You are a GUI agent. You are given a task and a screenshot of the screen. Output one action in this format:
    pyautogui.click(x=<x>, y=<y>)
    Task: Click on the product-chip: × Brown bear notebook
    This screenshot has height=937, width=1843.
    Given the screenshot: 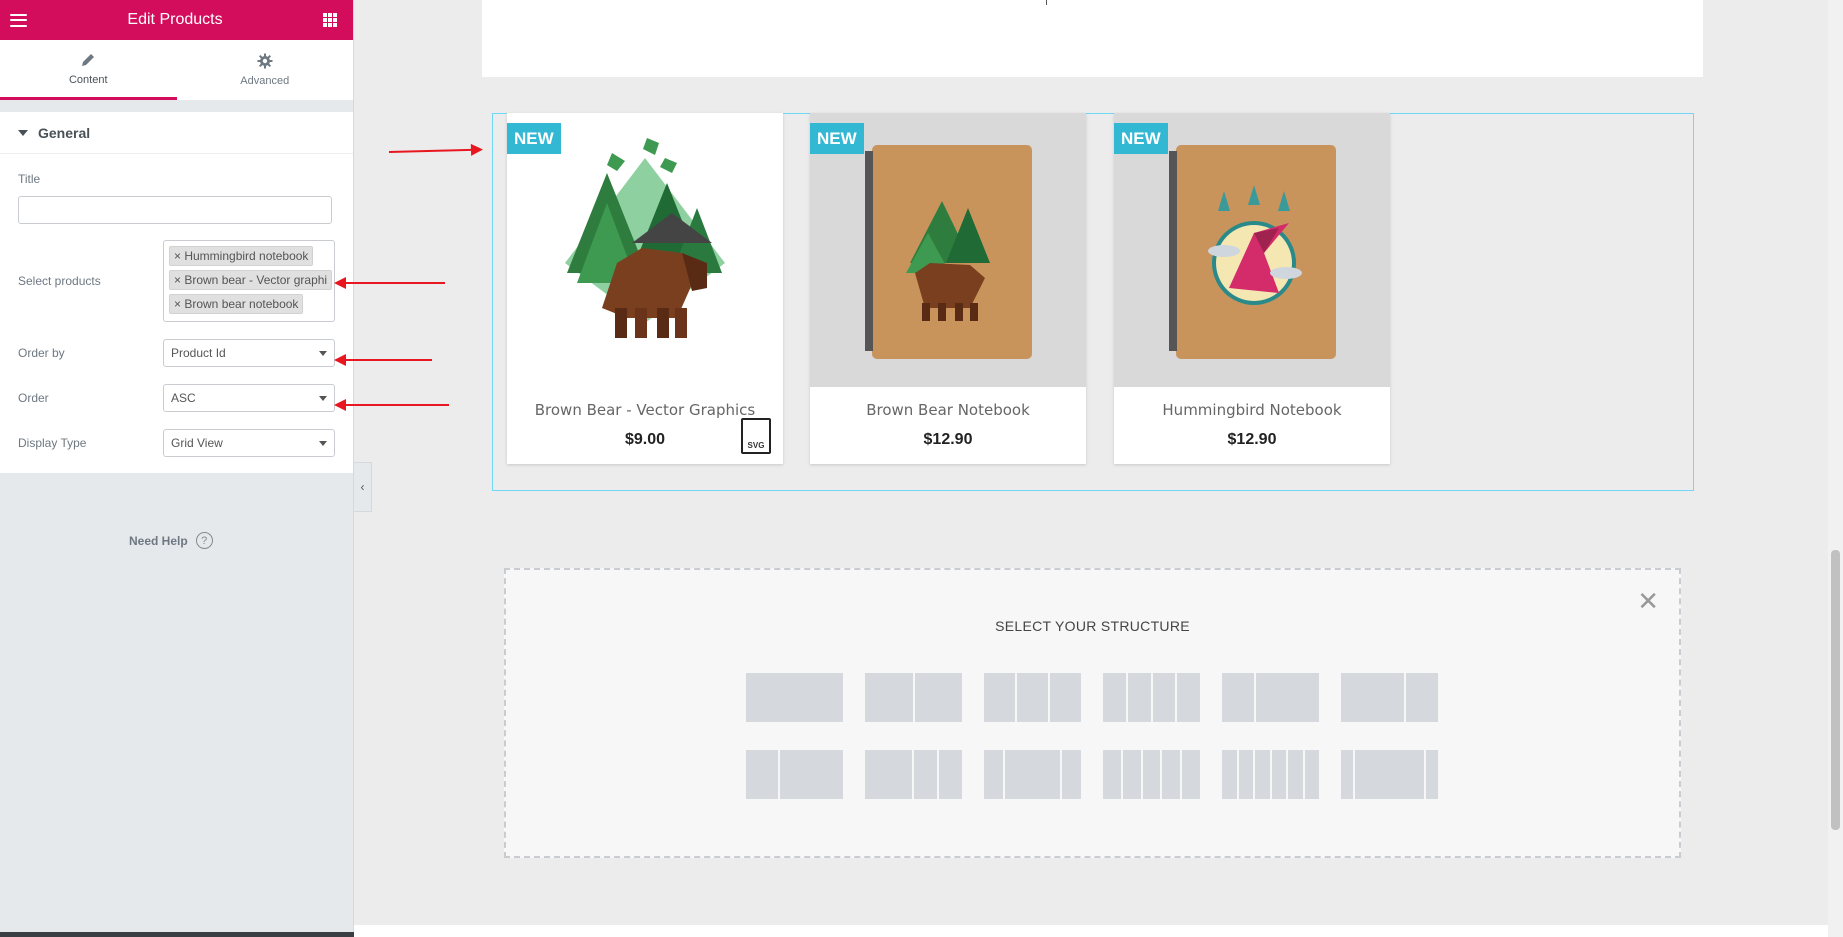 What is the action you would take?
    pyautogui.click(x=236, y=304)
    